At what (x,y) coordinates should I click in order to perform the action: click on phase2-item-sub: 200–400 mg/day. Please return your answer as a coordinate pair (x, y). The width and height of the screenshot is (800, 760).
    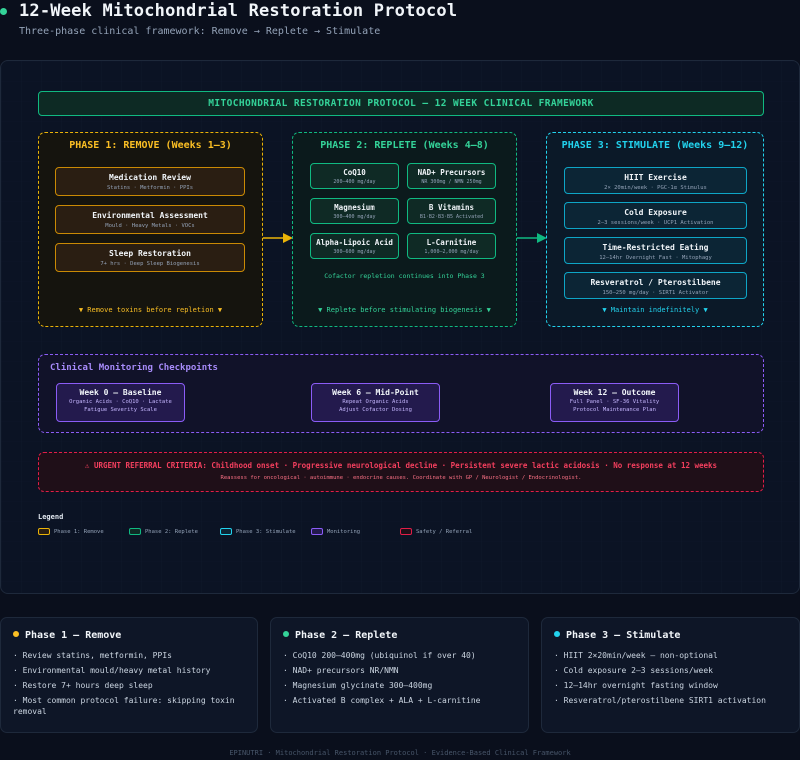
    Looking at the image, I should click on (354, 182).